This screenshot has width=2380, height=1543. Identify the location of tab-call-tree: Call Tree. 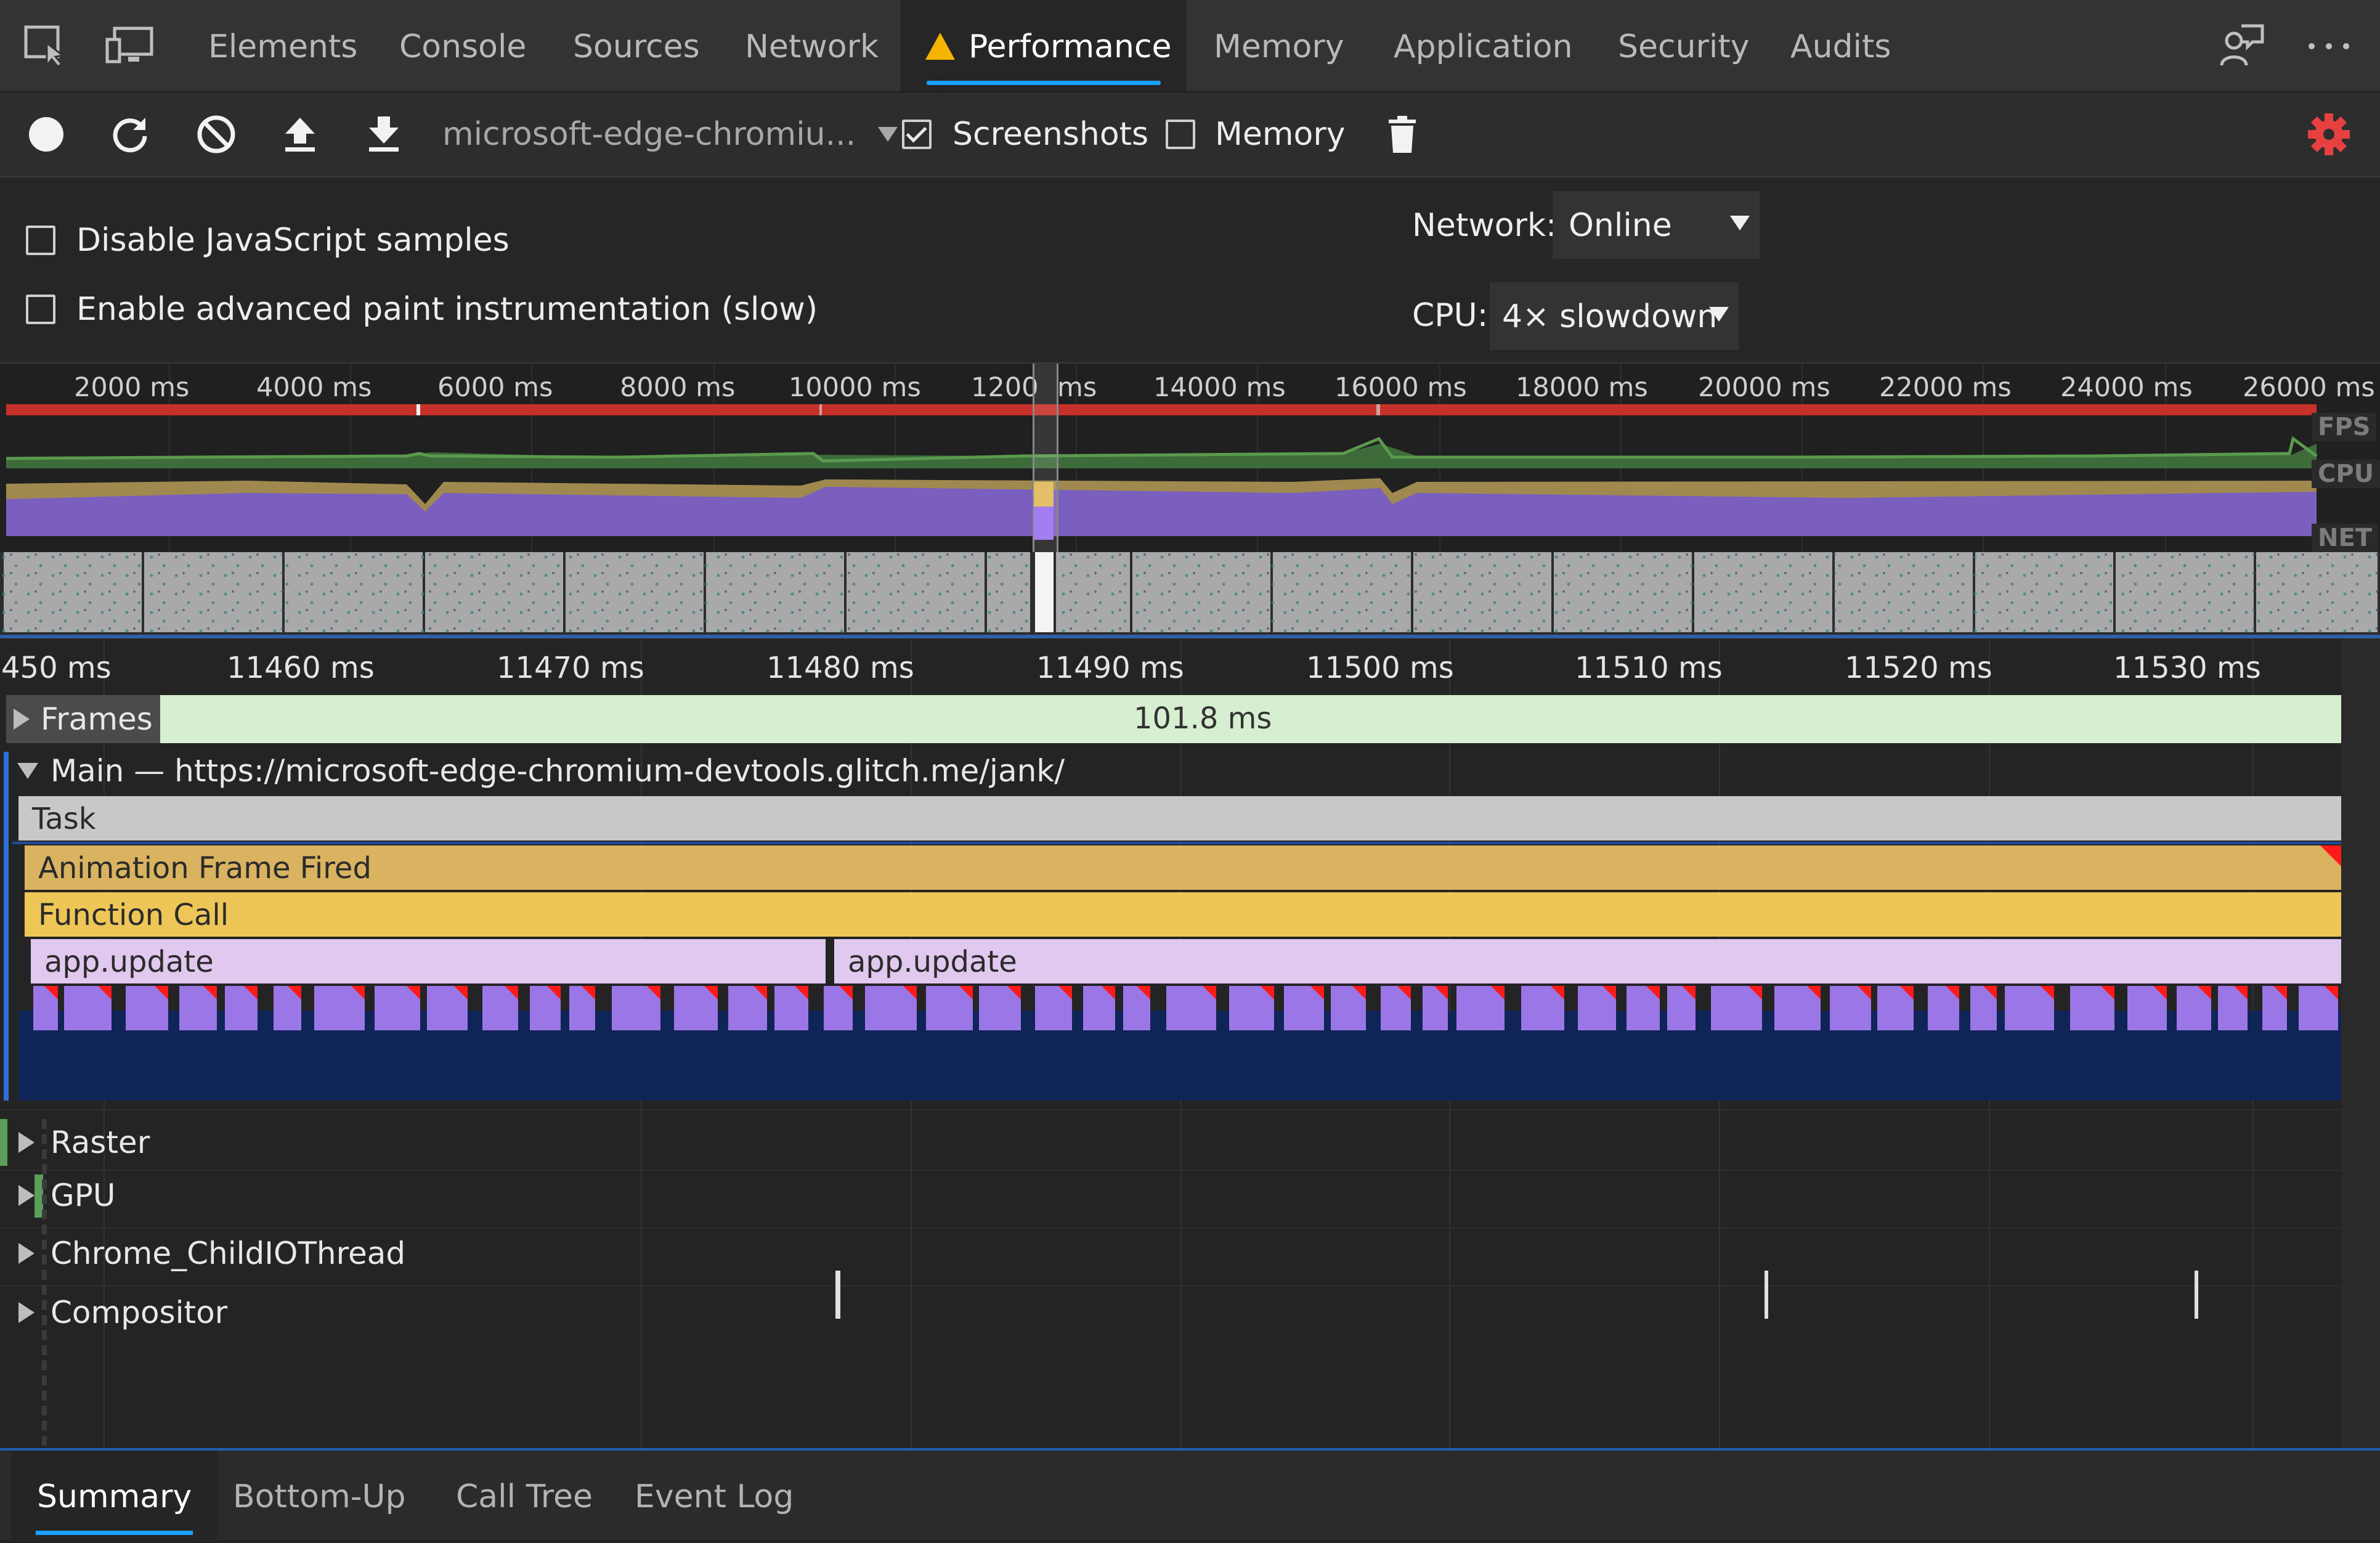
(524, 1496).